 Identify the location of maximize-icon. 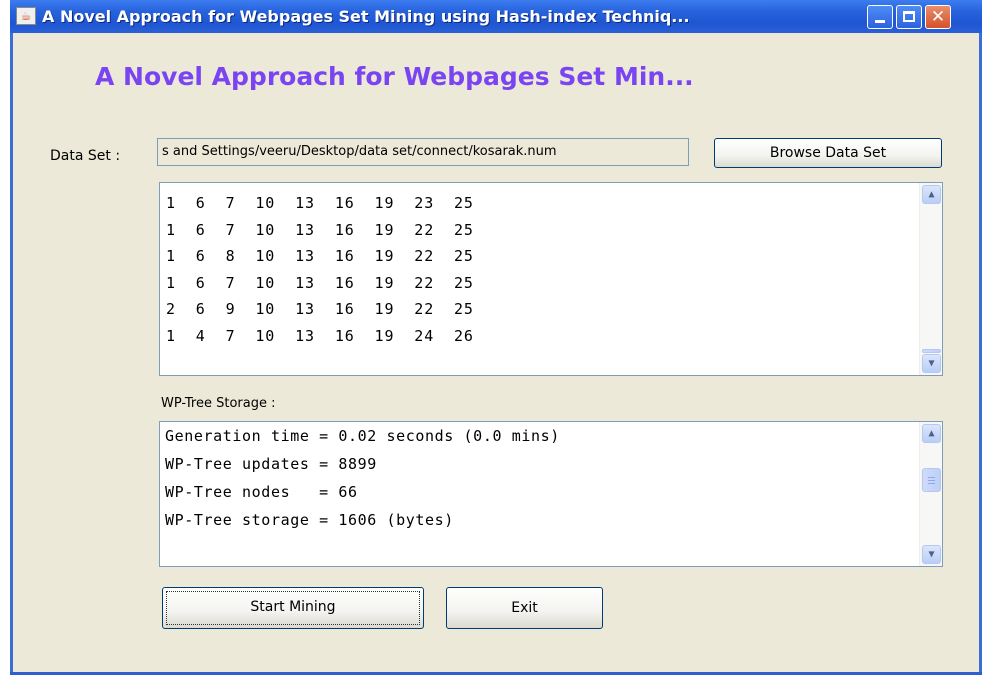
(909, 16).